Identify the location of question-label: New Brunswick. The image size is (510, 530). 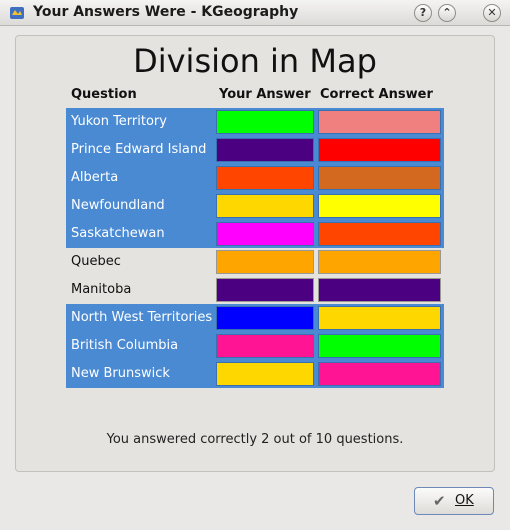
(120, 373).